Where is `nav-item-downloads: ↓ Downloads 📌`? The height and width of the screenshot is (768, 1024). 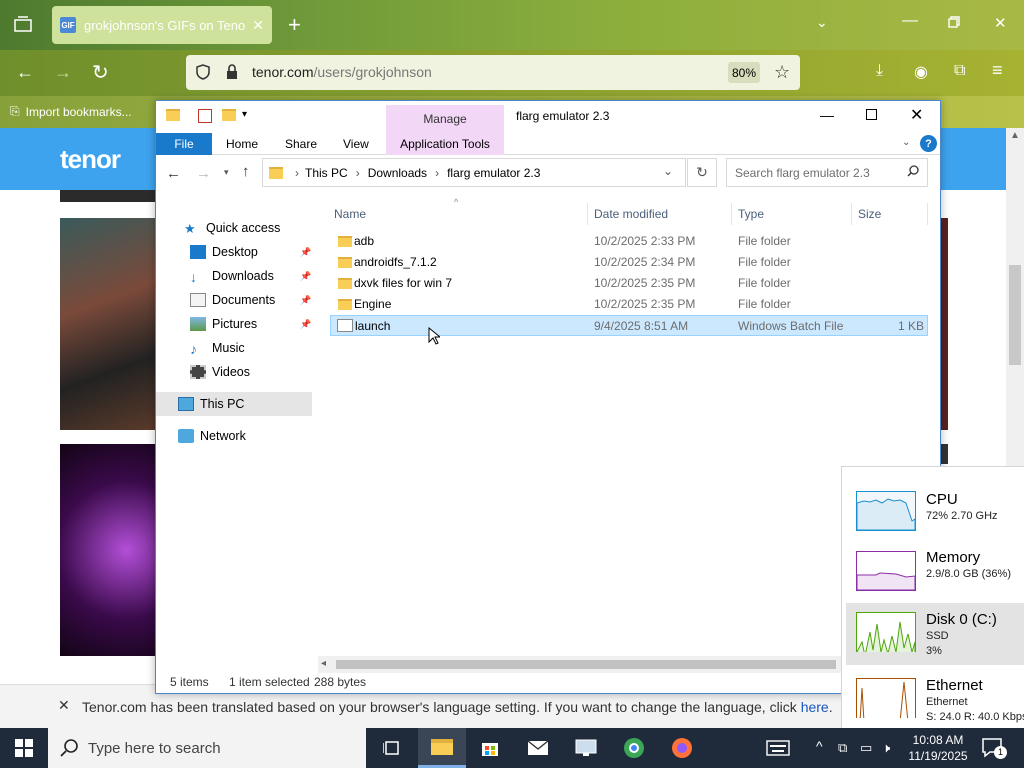
nav-item-downloads: ↓ Downloads 📌 is located at coordinates (236, 276).